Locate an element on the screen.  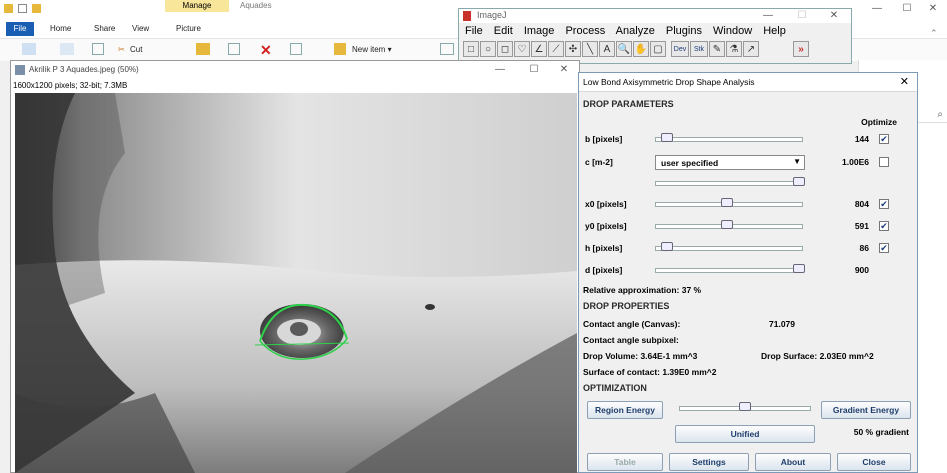
contact-angle-subpixel-label: Contact angle subpixel: is located at coordinates (631, 340).